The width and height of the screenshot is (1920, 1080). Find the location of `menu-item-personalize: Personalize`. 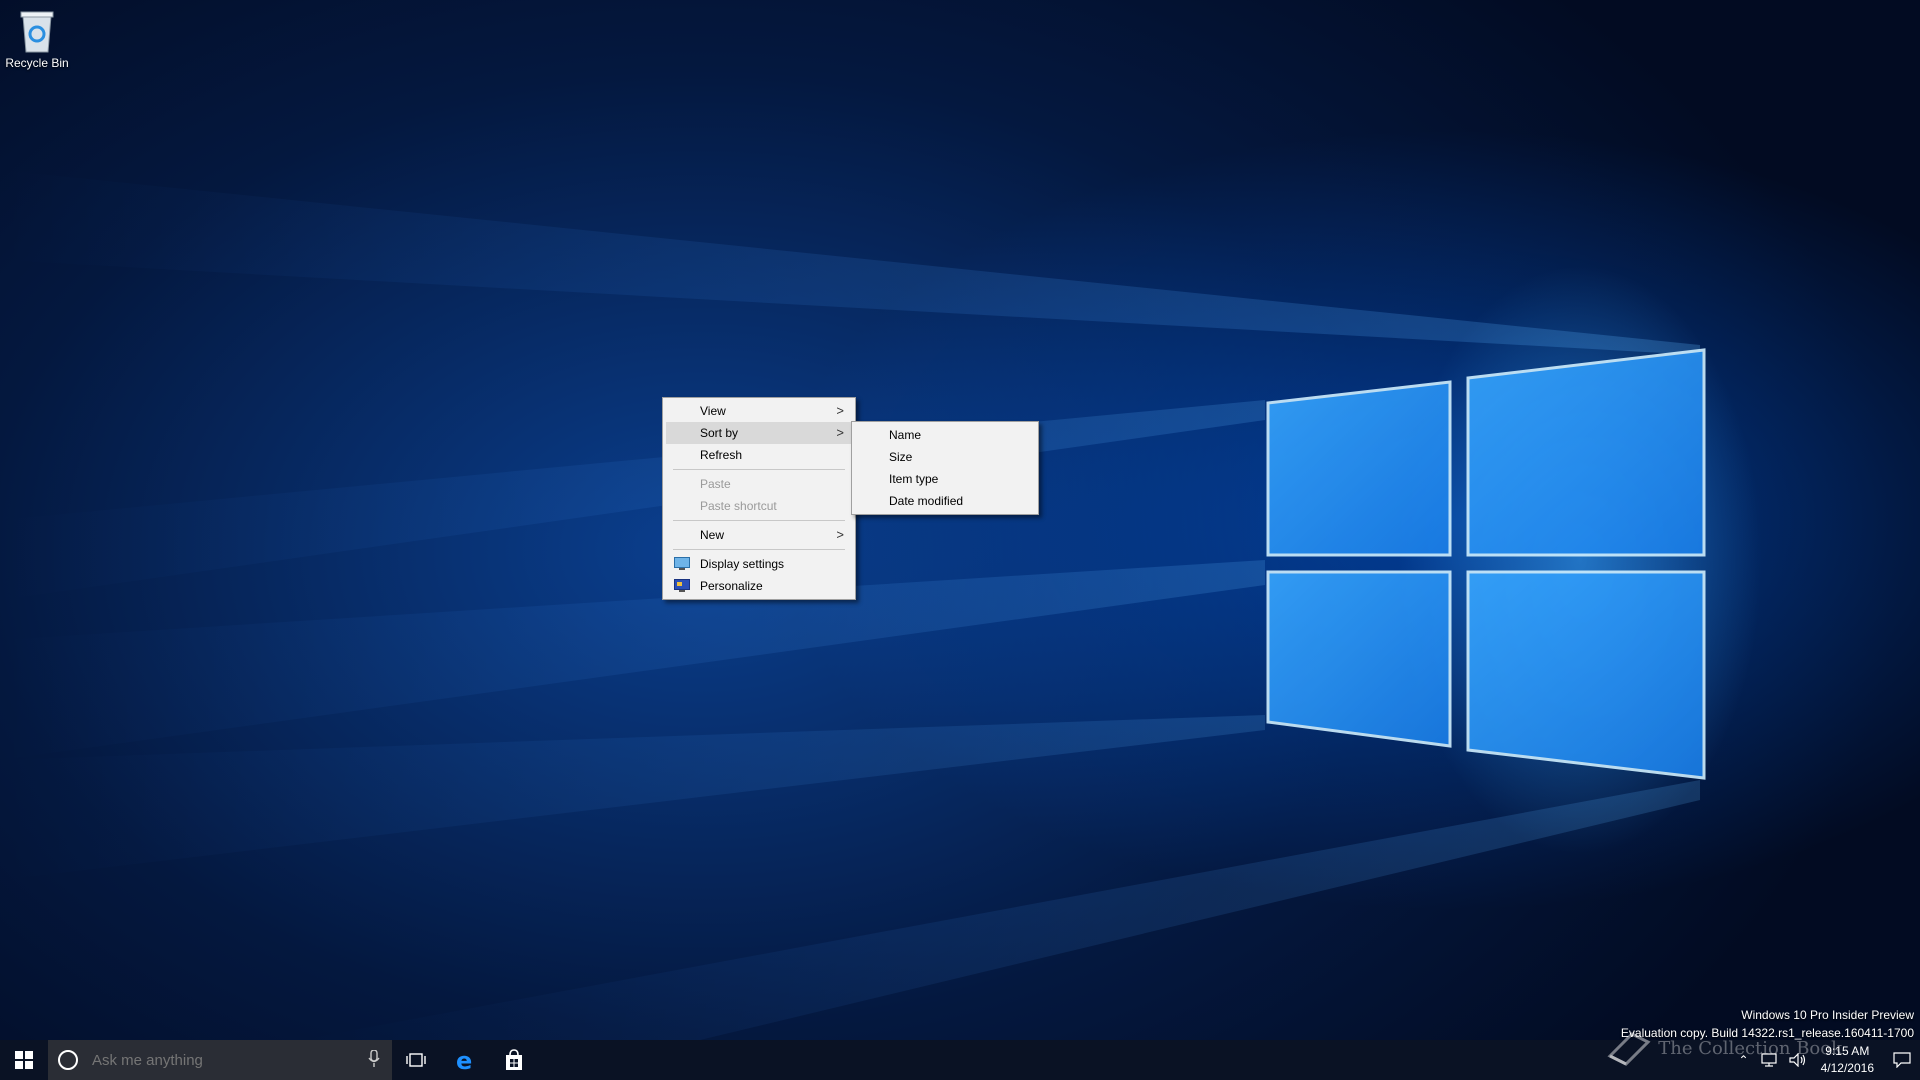

menu-item-personalize: Personalize is located at coordinates (759, 586).